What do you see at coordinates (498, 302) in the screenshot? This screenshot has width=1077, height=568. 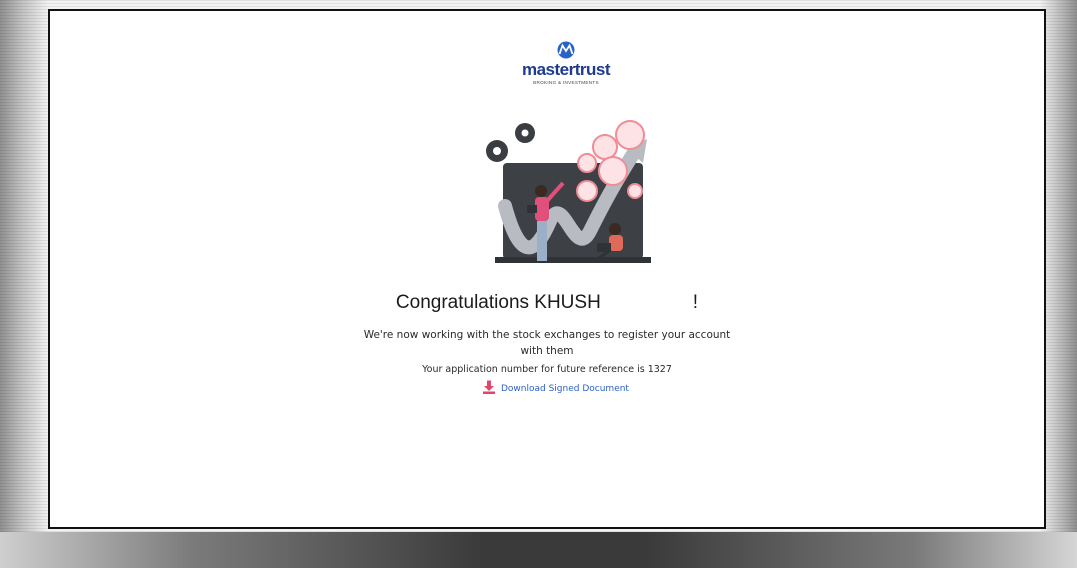 I see `heading-text: Congratulations KHUSH` at bounding box center [498, 302].